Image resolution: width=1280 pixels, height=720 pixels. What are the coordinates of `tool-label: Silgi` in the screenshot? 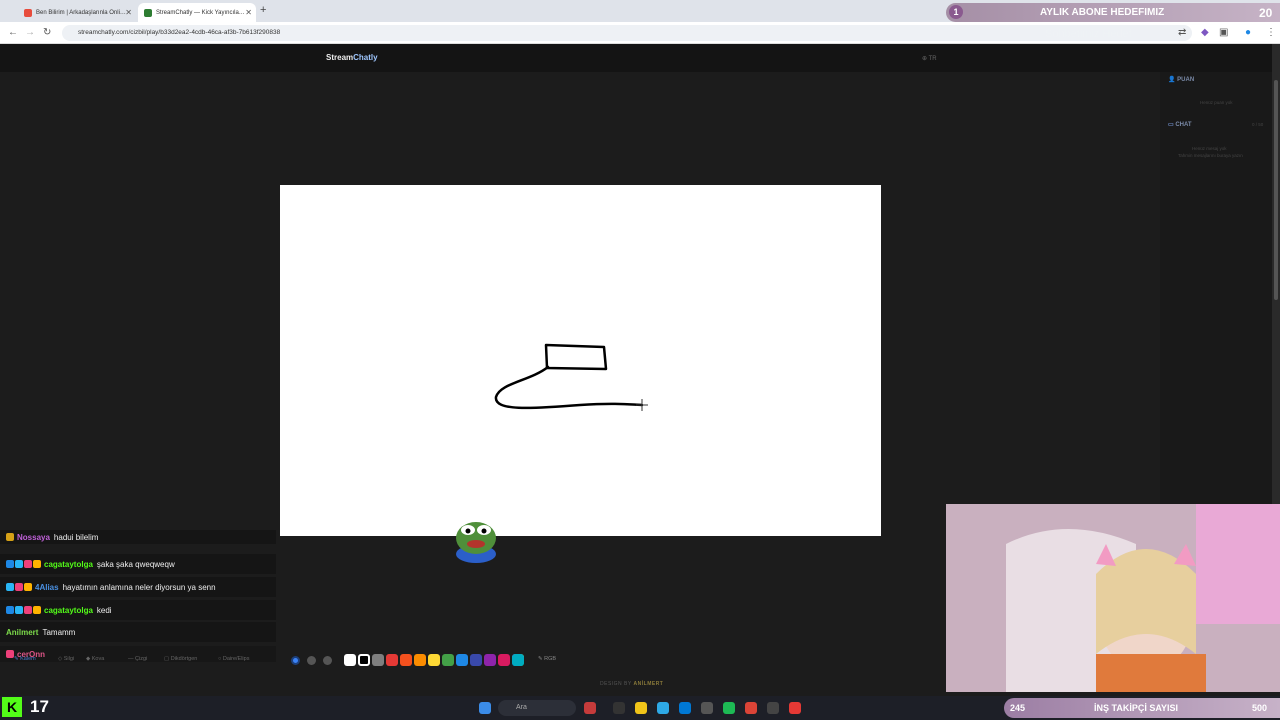 It's located at (69, 659).